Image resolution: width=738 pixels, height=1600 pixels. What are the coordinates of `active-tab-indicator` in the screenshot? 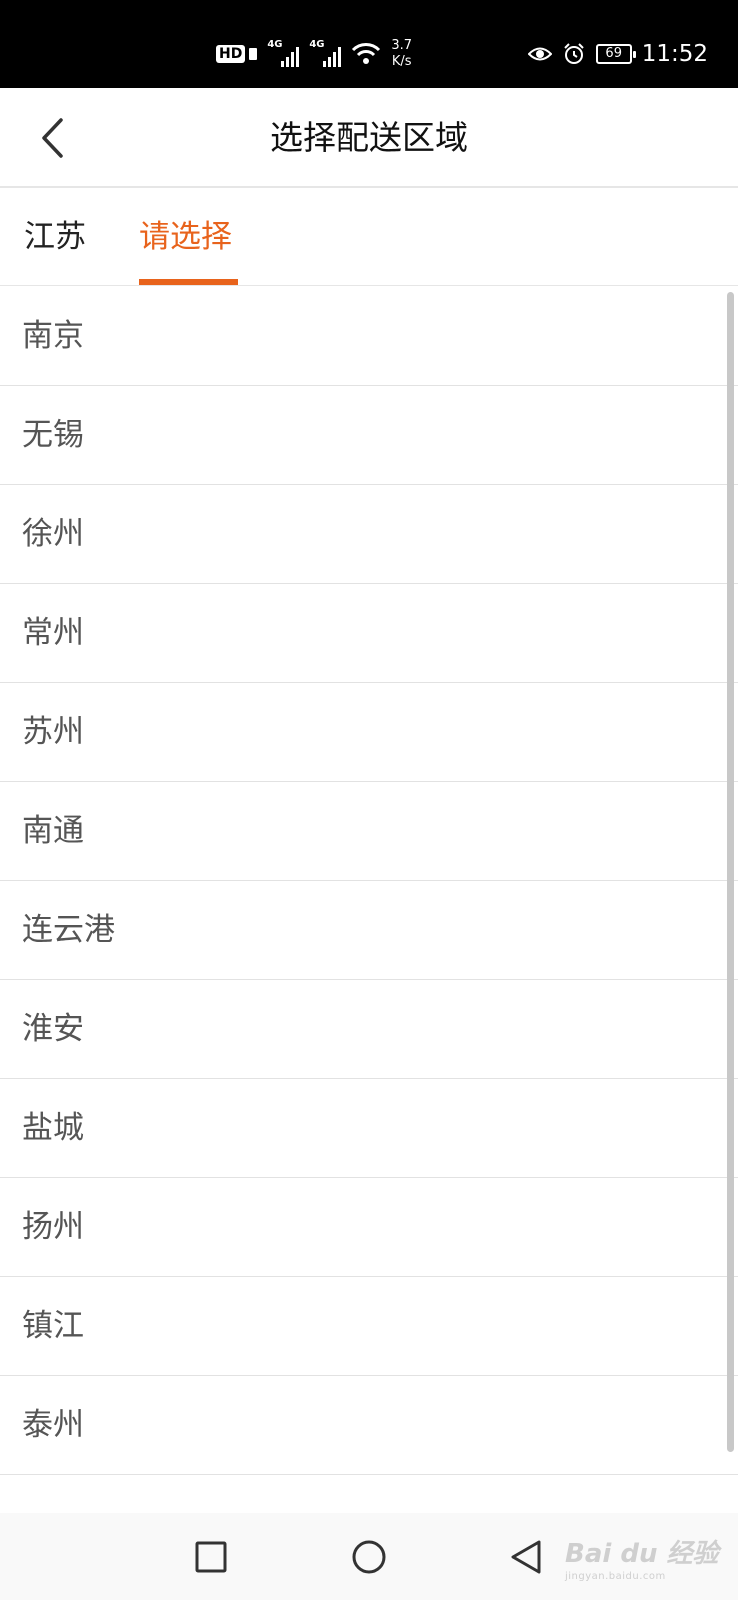 It's located at (188, 282).